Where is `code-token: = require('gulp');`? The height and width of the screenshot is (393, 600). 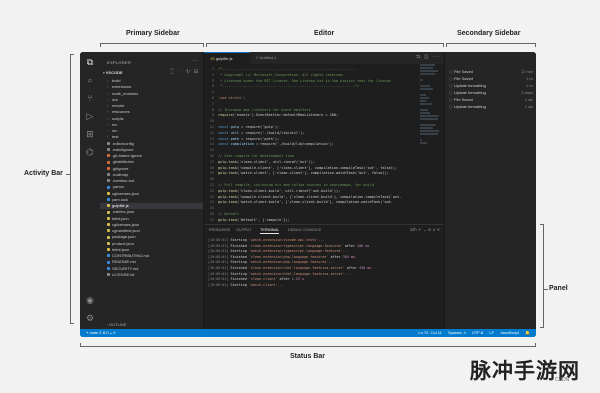
code-token: = require('gulp'); is located at coordinates (259, 127).